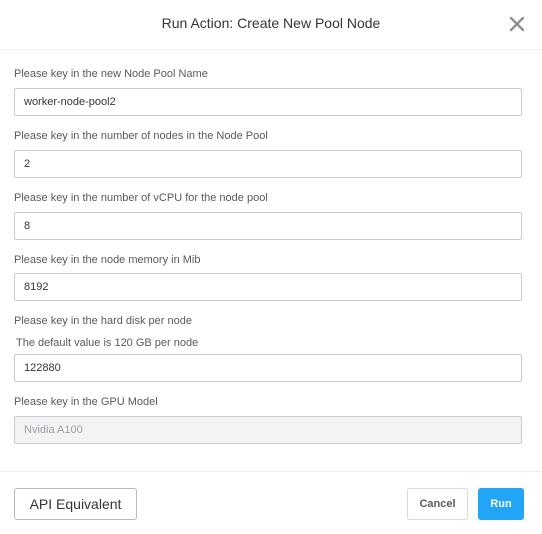 The image size is (542, 534). Describe the element at coordinates (271, 471) in the screenshot. I see `footer-divider` at that location.